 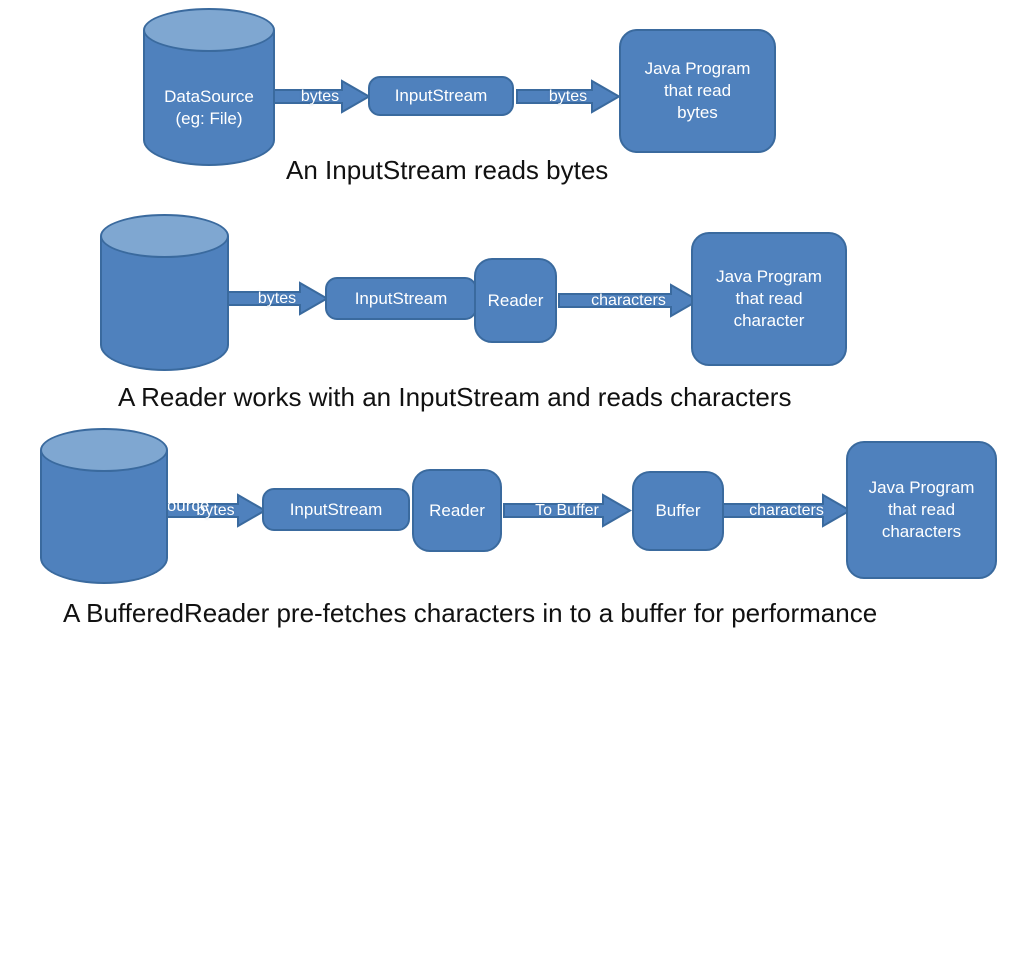 I want to click on row1-arrow-bytes-1: bytes, so click(x=321, y=96).